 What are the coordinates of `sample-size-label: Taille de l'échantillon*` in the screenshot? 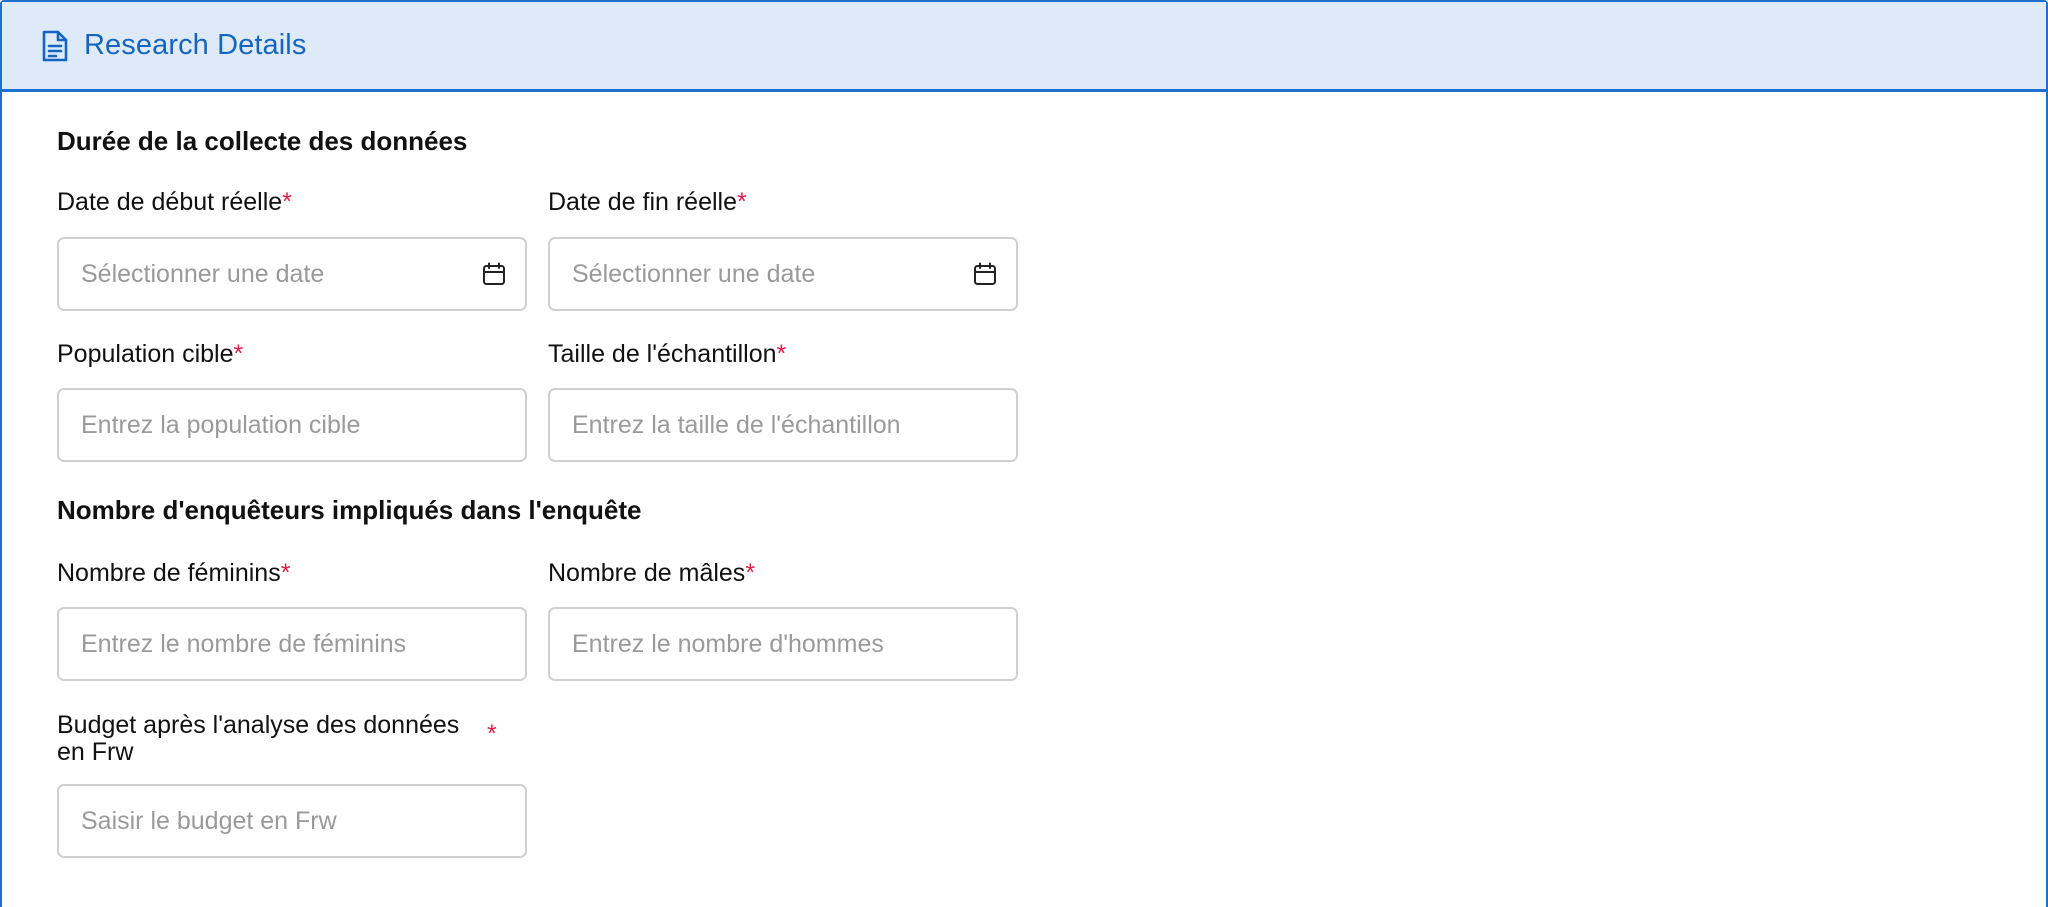 It's located at (667, 354).